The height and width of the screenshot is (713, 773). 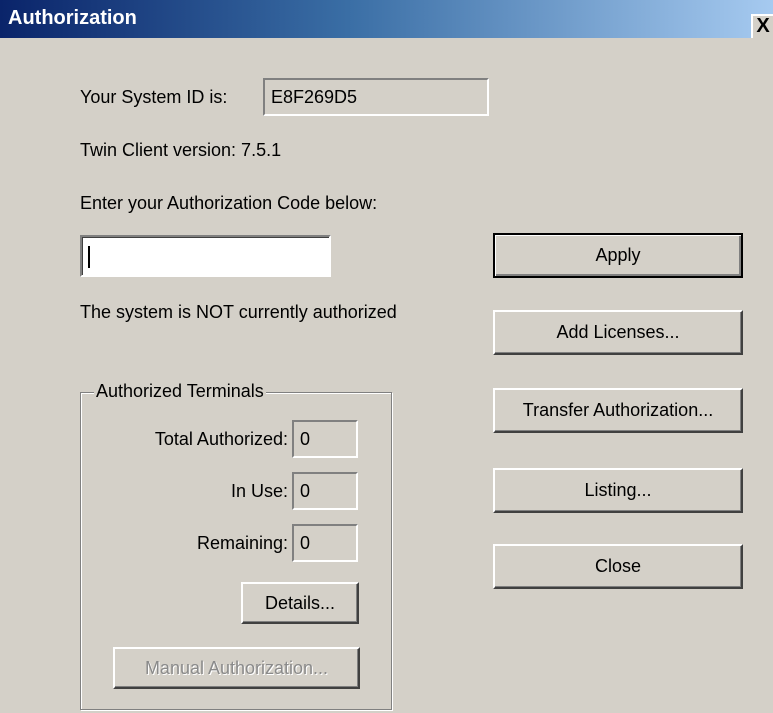 I want to click on title-bar: Authorization X, so click(x=386, y=19).